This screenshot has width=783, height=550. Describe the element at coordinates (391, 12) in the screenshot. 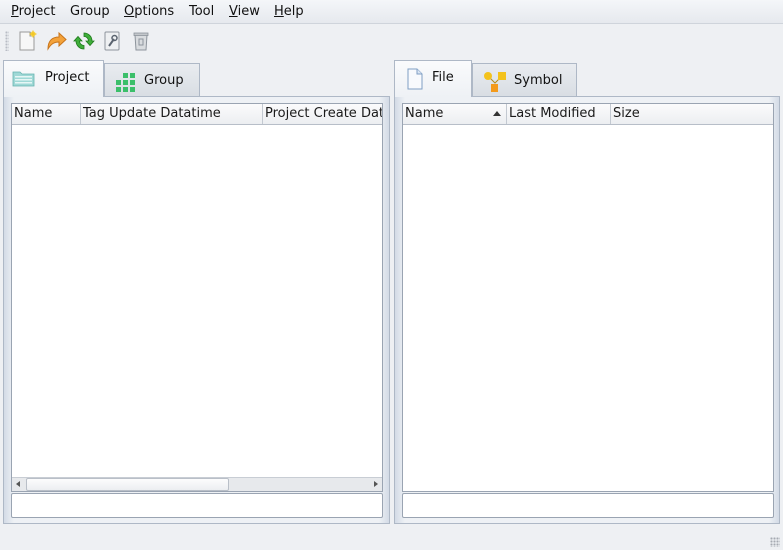

I see `menu-bar: Project Group Options Tool View Help` at that location.